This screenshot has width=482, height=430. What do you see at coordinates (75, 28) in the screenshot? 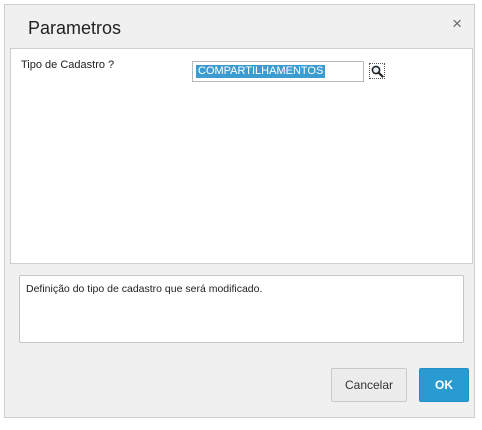
I see `dialog-title: Parametros` at bounding box center [75, 28].